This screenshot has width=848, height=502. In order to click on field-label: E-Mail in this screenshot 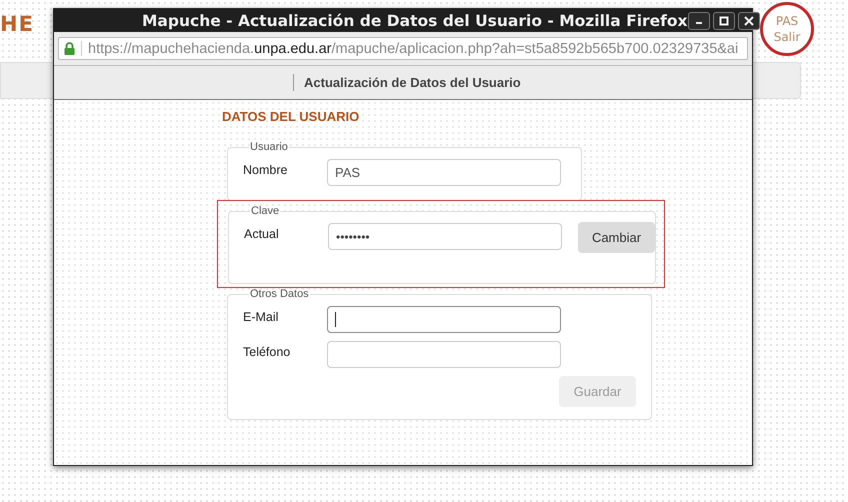, I will do `click(261, 316)`.